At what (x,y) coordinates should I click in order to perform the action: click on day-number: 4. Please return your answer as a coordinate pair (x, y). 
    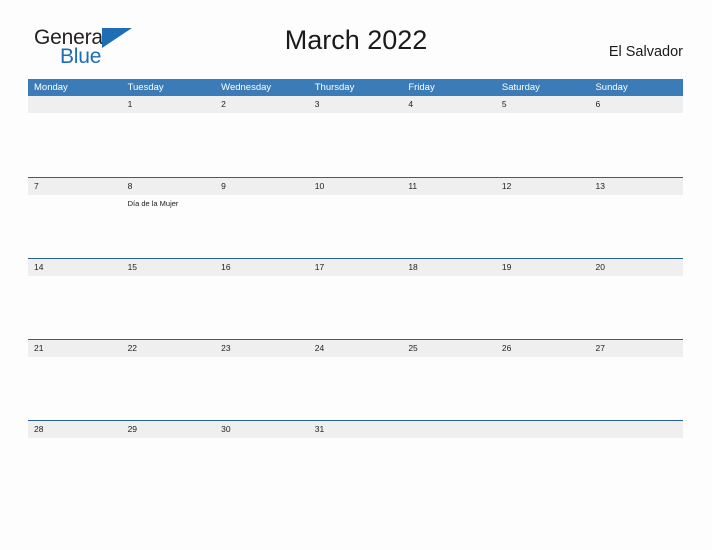
    Looking at the image, I should click on (449, 104).